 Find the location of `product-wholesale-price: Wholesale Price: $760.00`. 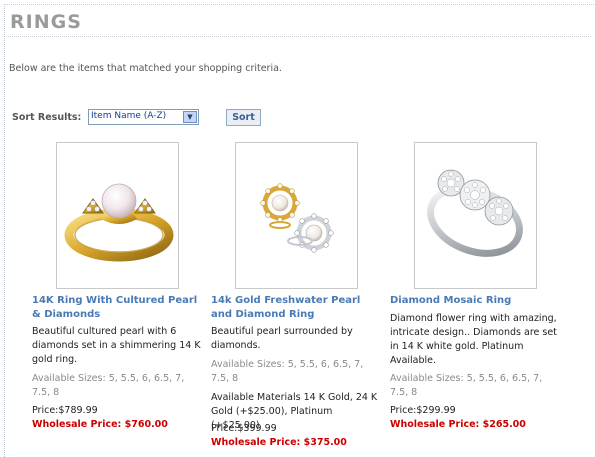

product-wholesale-price: Wholesale Price: $760.00 is located at coordinates (100, 424).